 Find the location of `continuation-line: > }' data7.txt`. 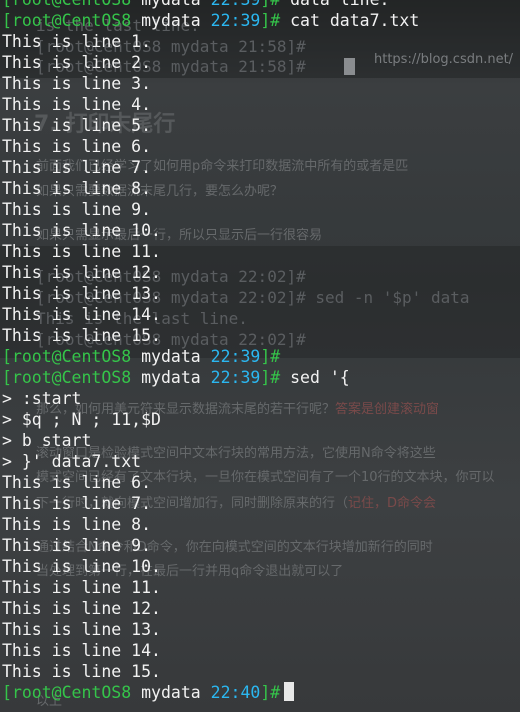

continuation-line: > }' data7.txt is located at coordinates (72, 461).